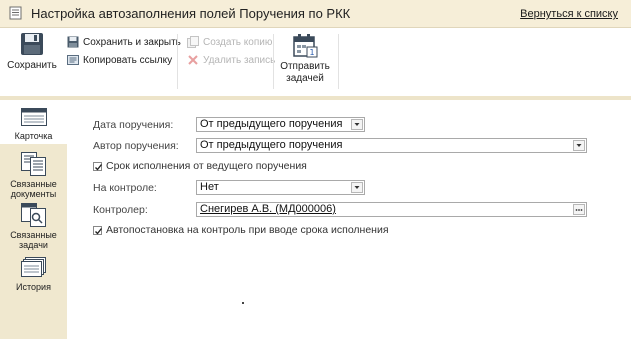 Image resolution: width=631 pixels, height=339 pixels. I want to click on card-icon, so click(33, 117).